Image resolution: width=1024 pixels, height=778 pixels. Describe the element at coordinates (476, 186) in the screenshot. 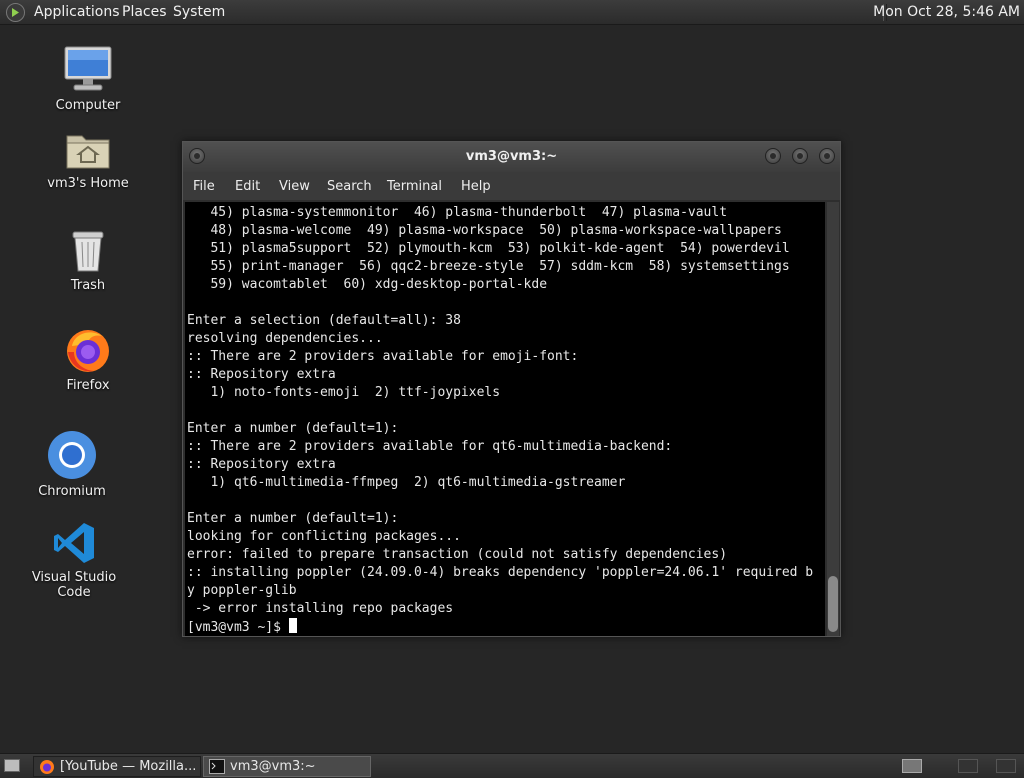

I see `menu-help: Help` at that location.